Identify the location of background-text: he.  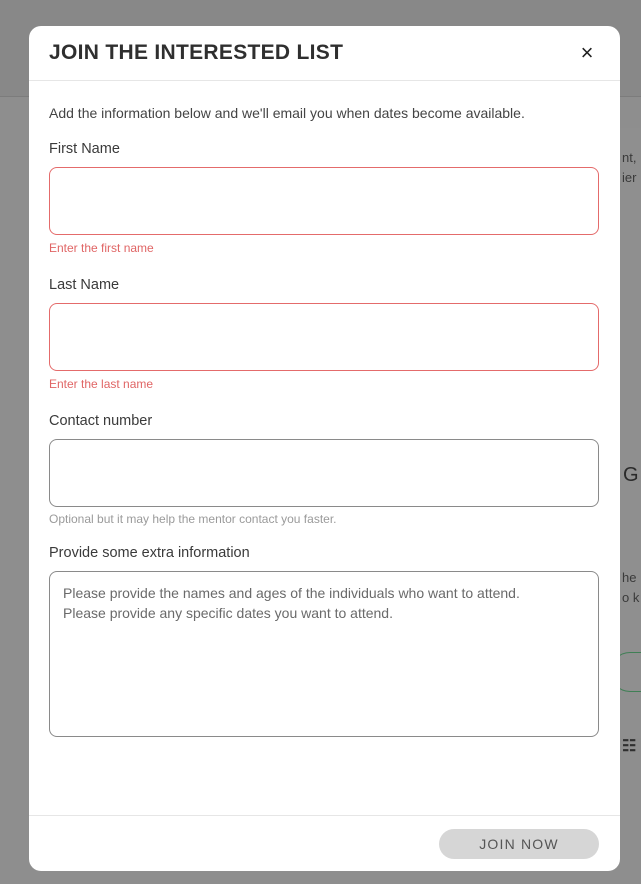
(629, 577).